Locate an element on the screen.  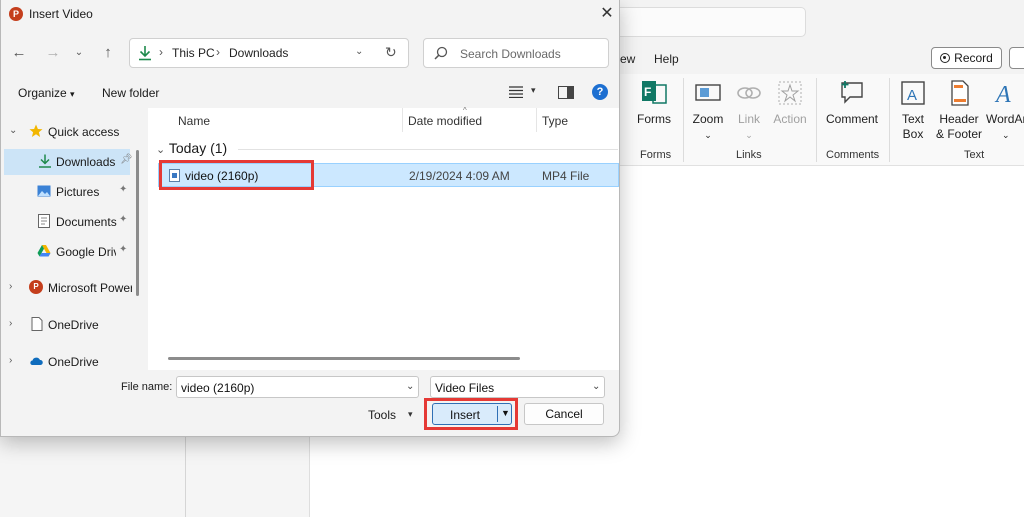
text-box-button: A Text Box is located at coordinates (913, 110).